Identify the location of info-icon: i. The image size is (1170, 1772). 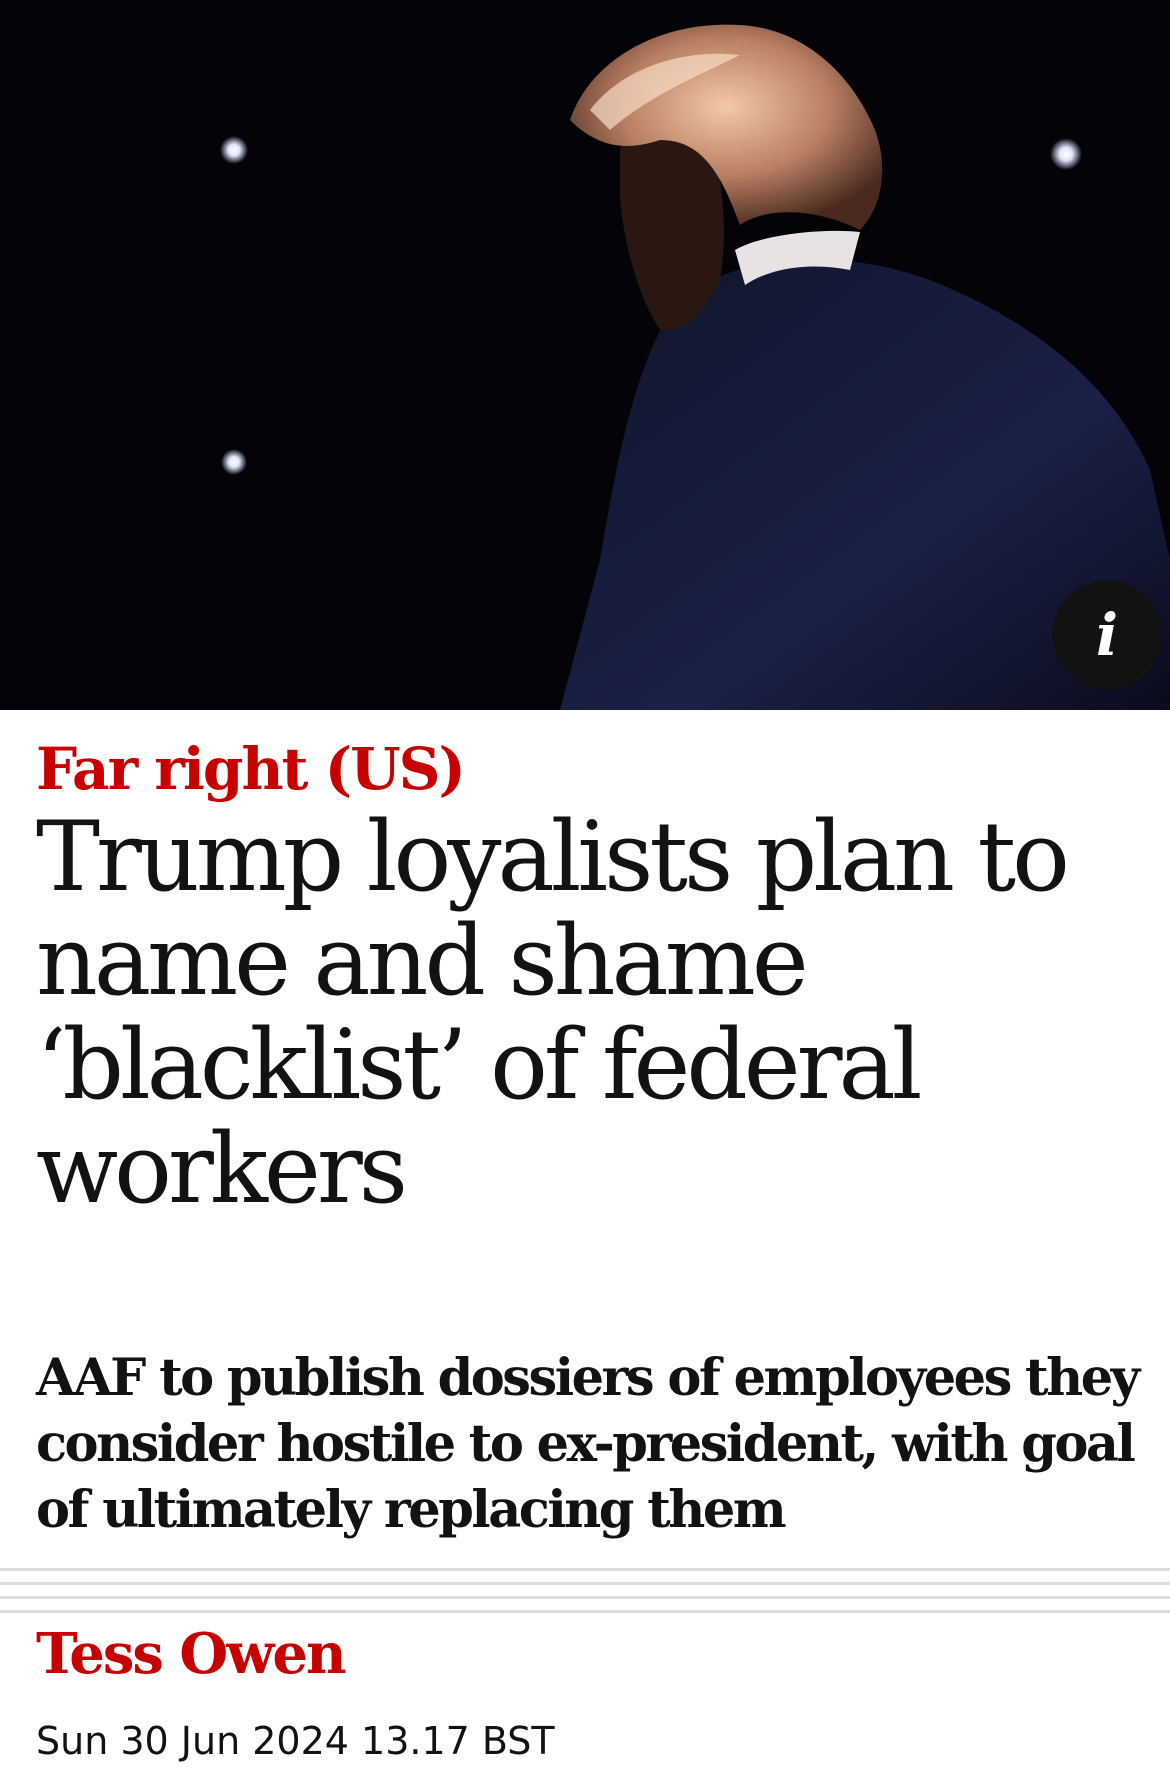
(1107, 635).